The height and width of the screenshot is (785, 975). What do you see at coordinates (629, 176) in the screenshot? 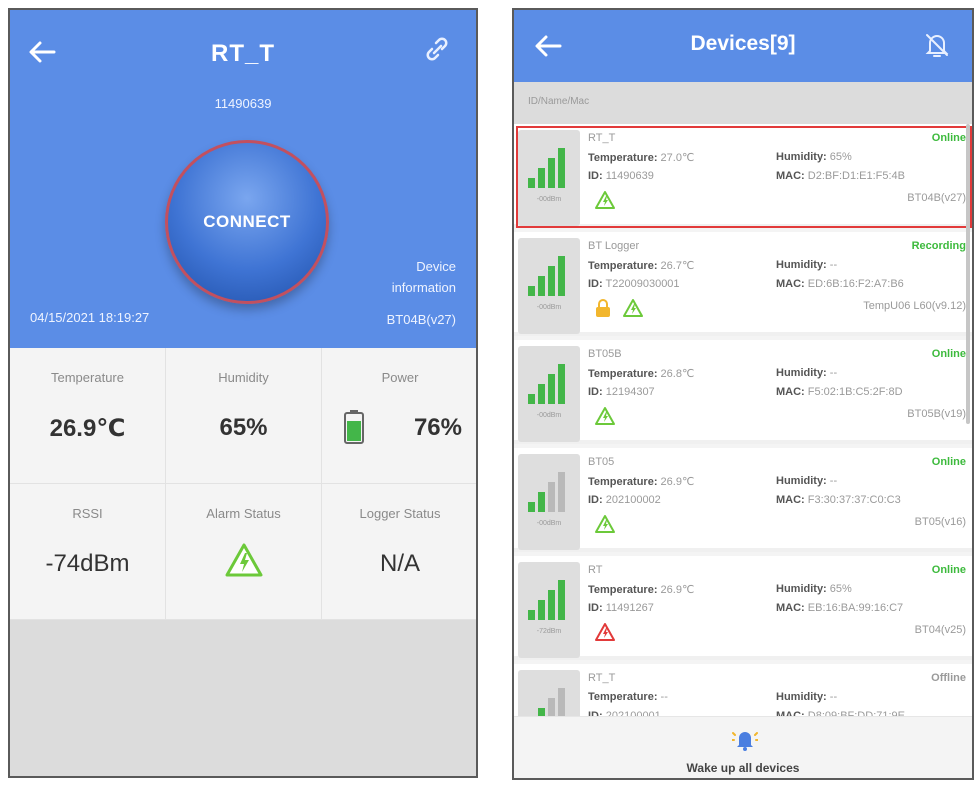
I see `device-id-value: 11490639` at bounding box center [629, 176].